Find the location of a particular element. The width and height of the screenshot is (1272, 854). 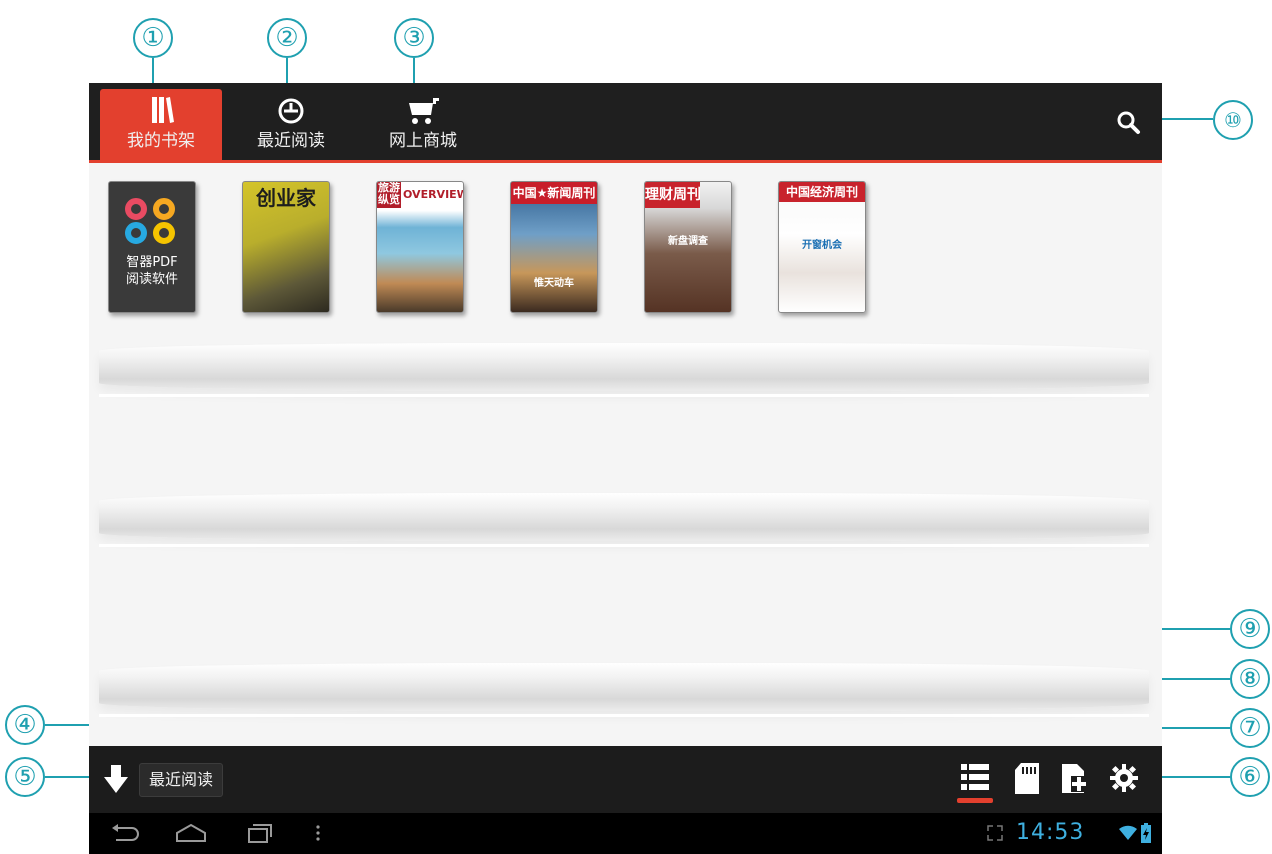

book-magazine: 理财周刊 新盘调查 is located at coordinates (688, 247).